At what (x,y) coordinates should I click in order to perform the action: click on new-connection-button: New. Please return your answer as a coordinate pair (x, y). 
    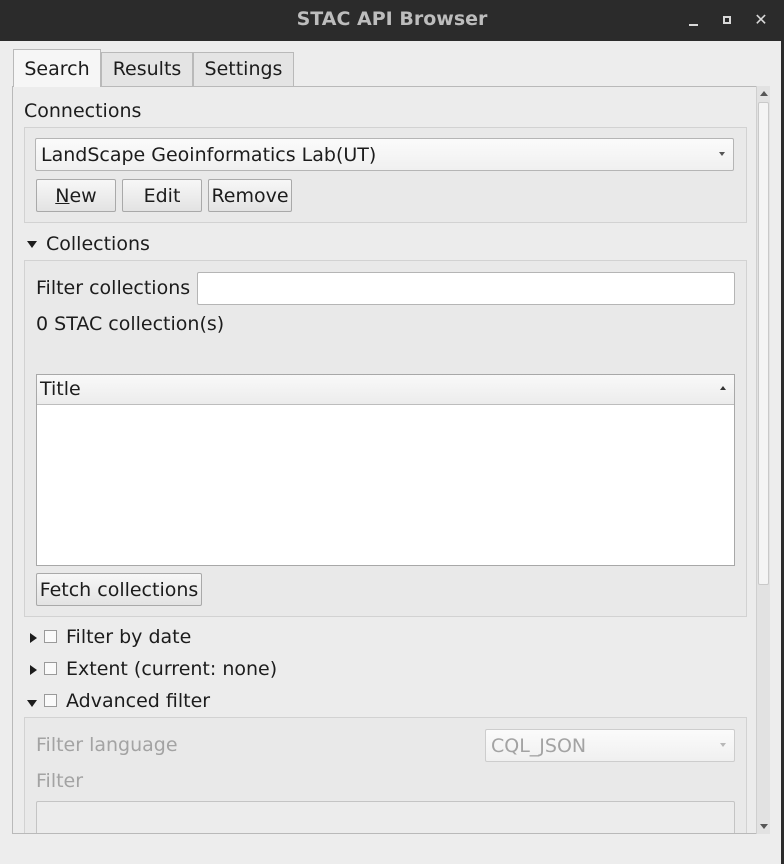
    Looking at the image, I should click on (76, 195).